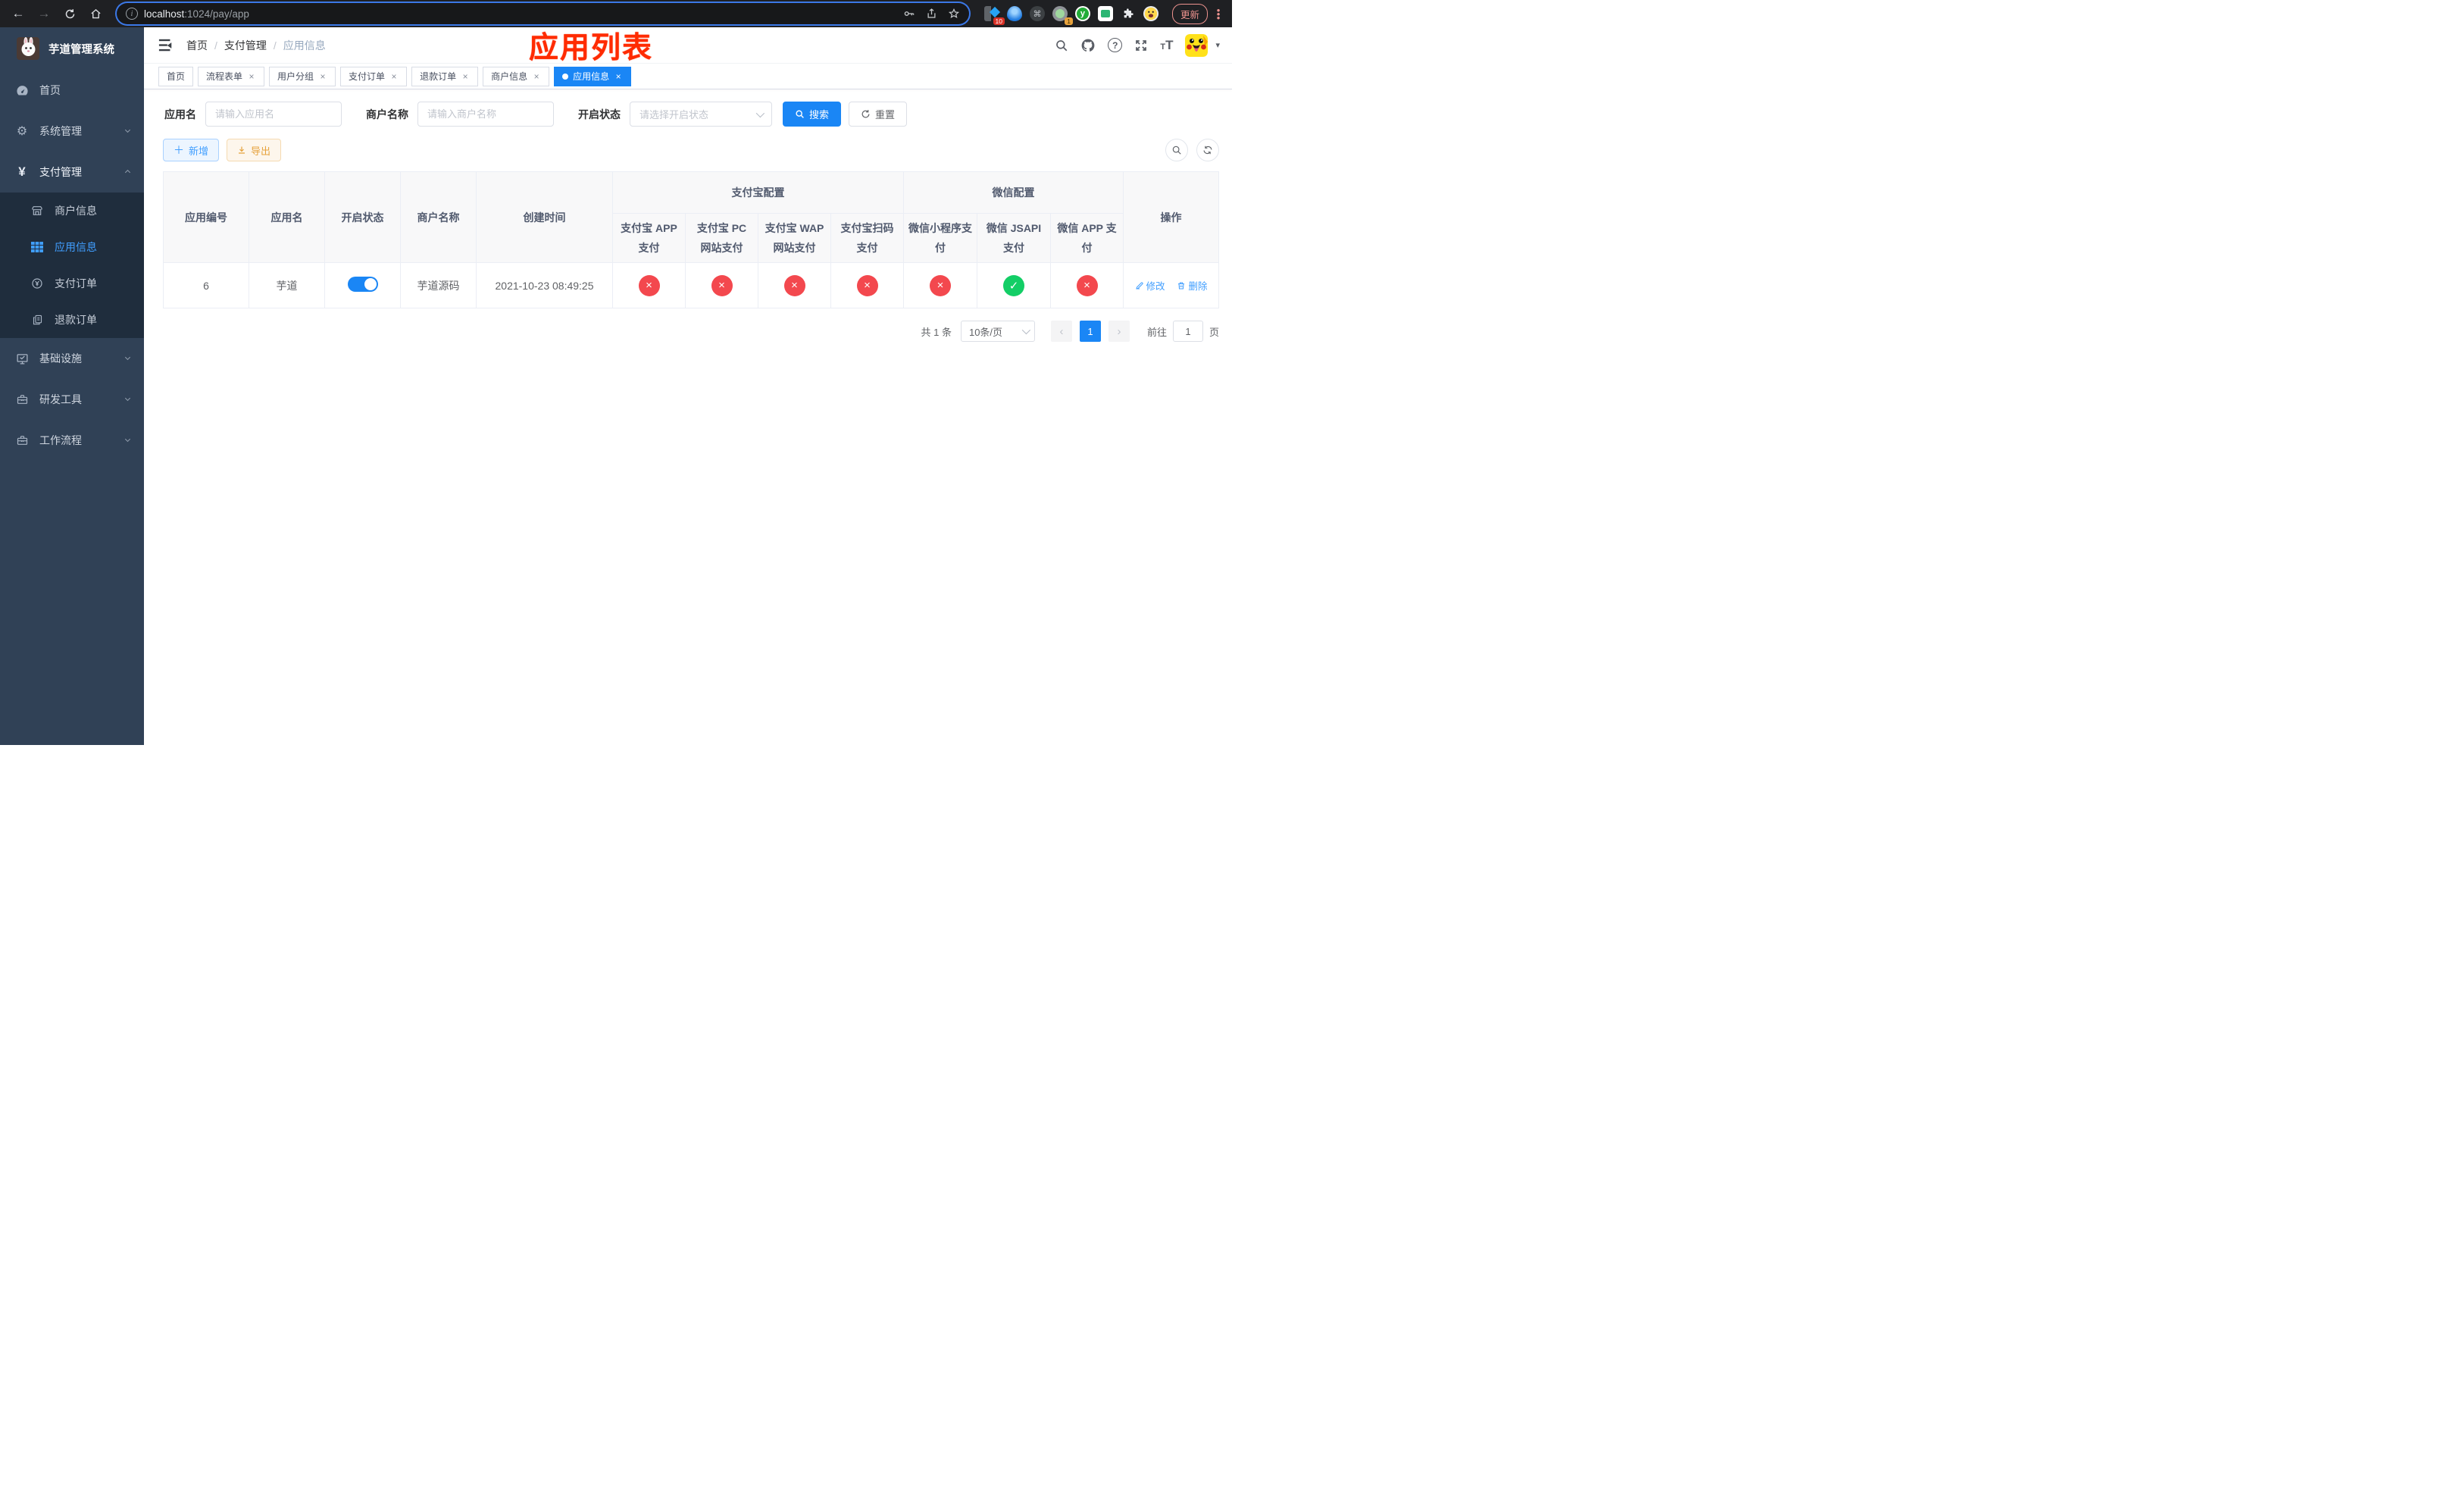 Image resolution: width=2464 pixels, height=1490 pixels. Describe the element at coordinates (245, 45) in the screenshot. I see `breadcrumb-section: 支付管理` at that location.